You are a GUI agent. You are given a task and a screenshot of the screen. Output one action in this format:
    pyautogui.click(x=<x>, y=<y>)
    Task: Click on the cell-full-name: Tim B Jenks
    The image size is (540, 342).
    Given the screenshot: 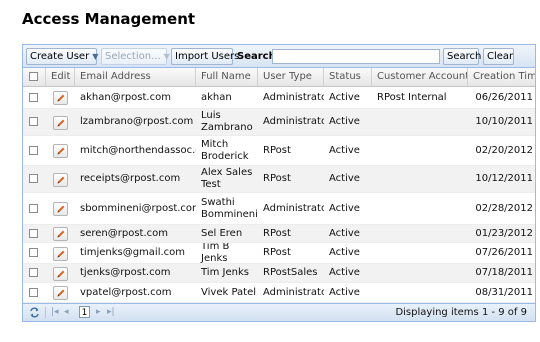 What is the action you would take?
    pyautogui.click(x=215, y=253)
    